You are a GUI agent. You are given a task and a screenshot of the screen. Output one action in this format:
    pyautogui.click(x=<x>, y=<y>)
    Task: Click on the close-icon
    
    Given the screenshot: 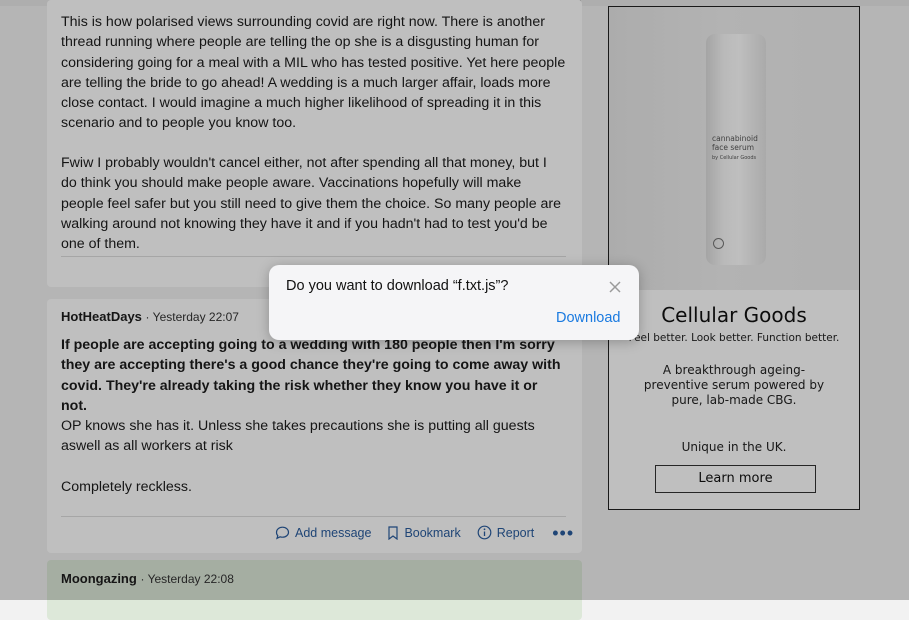 What is the action you would take?
    pyautogui.click(x=615, y=287)
    